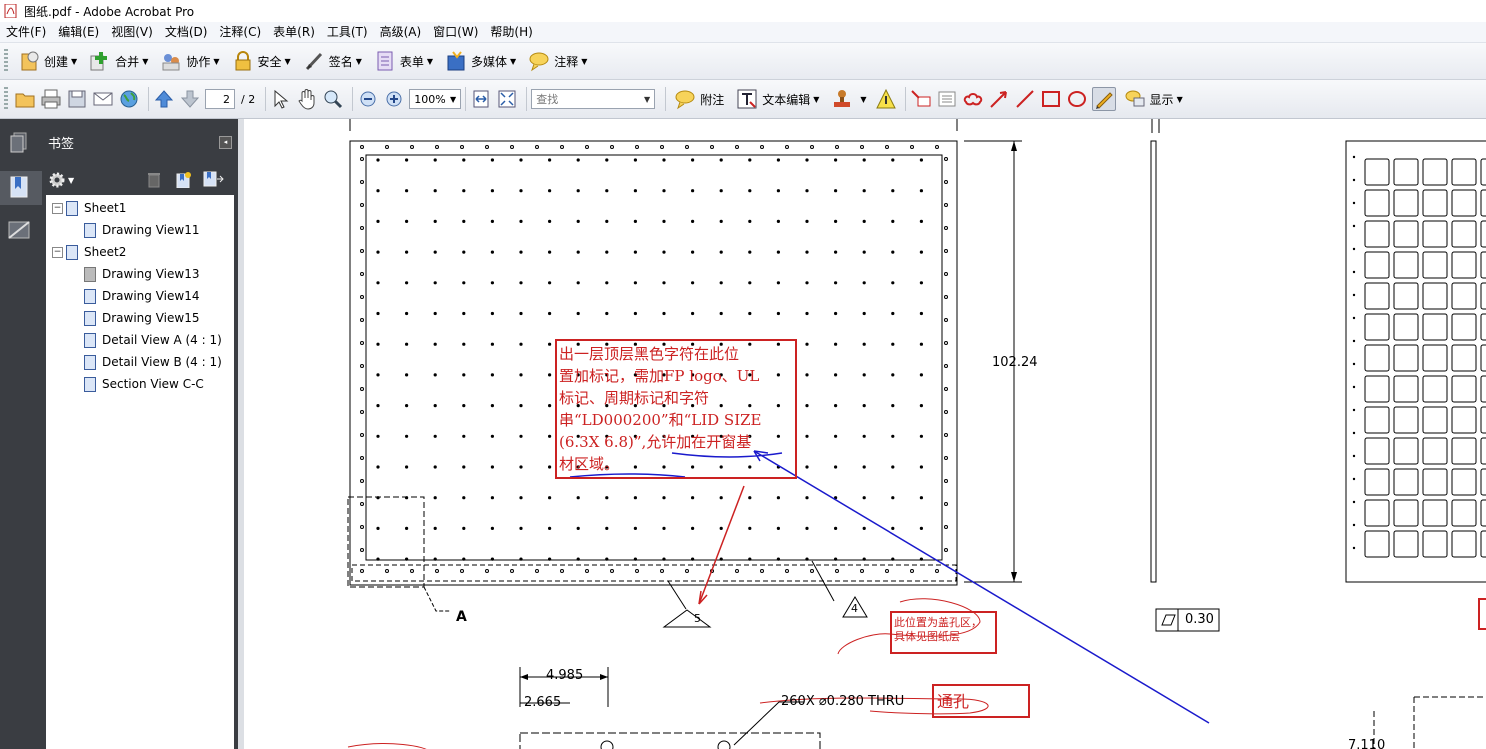 The image size is (1486, 749). Describe the element at coordinates (100, 61) in the screenshot. I see `combine-icon` at that location.